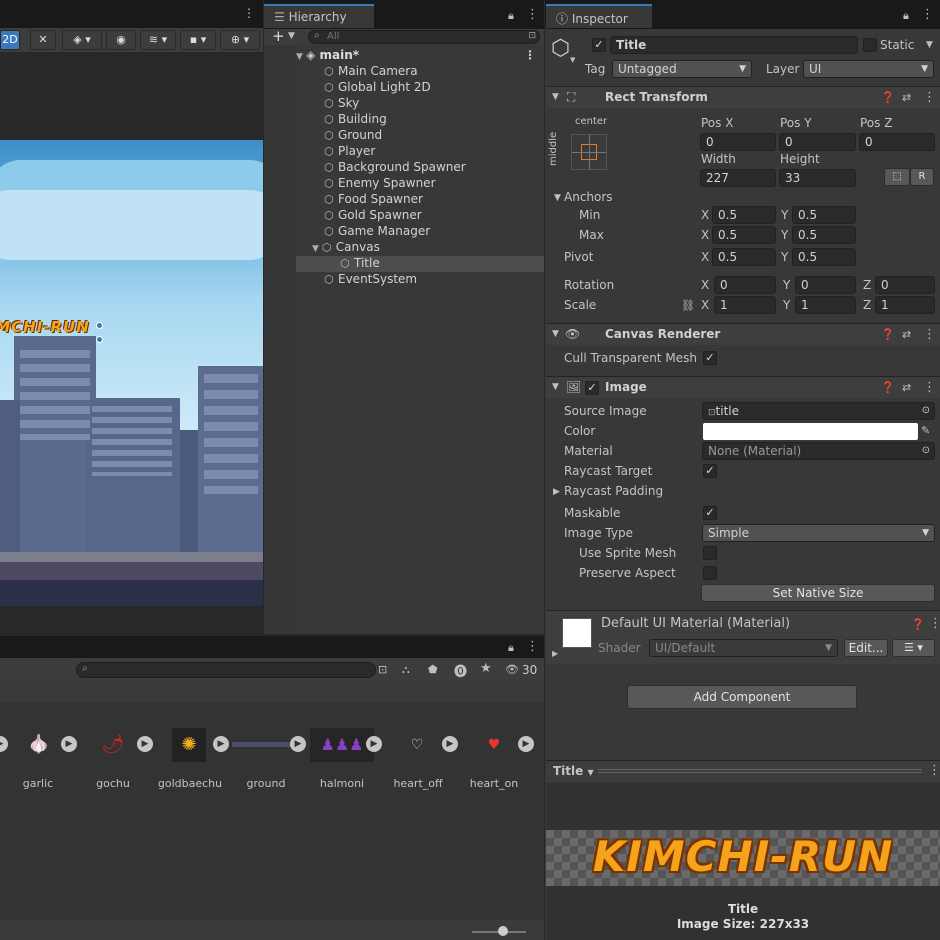 The width and height of the screenshot is (940, 940). What do you see at coordinates (158, 40) in the screenshot?
I see `layers-dropdown-icon: ≋ ▾` at bounding box center [158, 40].